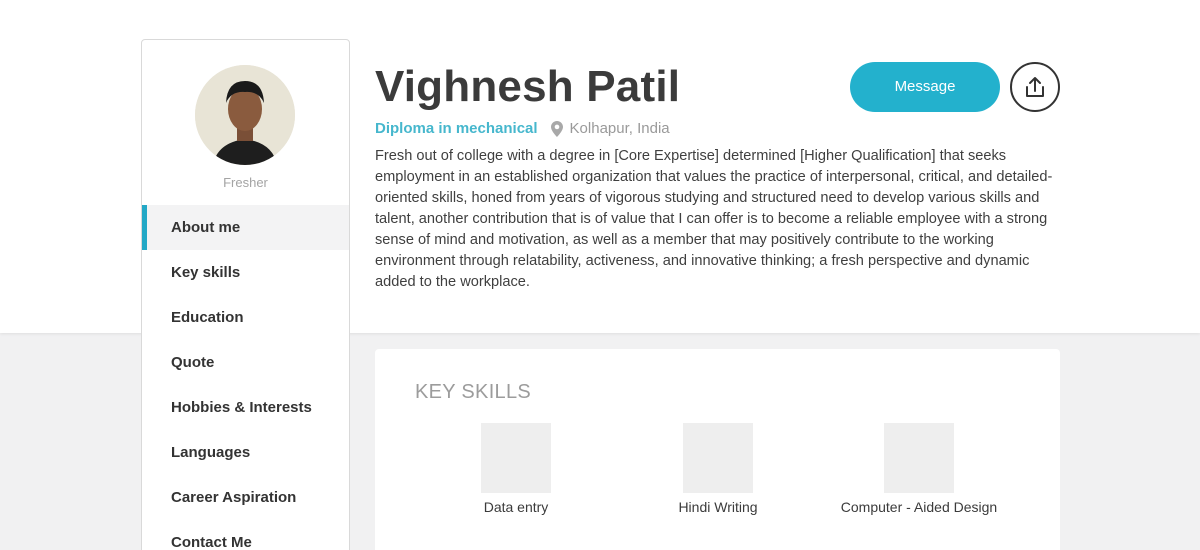 Image resolution: width=1200 pixels, height=550 pixels. I want to click on skill-item: Data entry, so click(516, 469).